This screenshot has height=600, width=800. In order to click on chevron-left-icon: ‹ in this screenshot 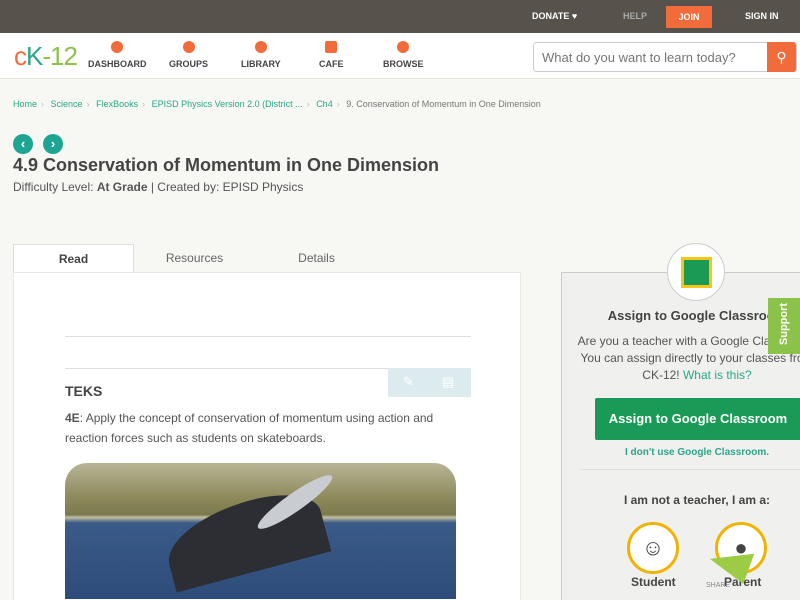, I will do `click(23, 143)`.